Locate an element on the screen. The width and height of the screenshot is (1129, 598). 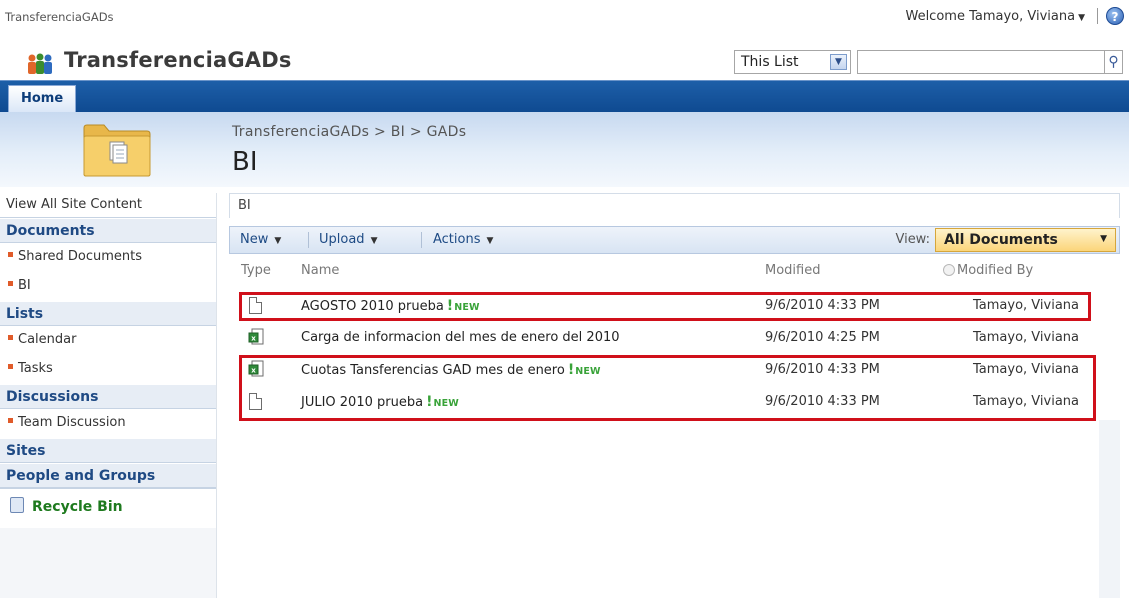
column-header-name: Name is located at coordinates (320, 270).